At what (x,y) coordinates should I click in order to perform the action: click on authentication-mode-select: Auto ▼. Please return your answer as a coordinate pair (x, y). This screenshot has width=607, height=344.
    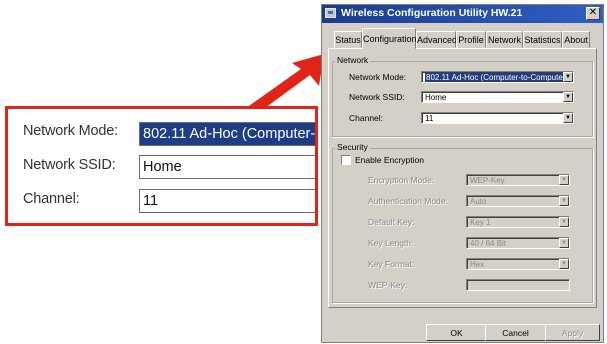
    Looking at the image, I should click on (518, 201).